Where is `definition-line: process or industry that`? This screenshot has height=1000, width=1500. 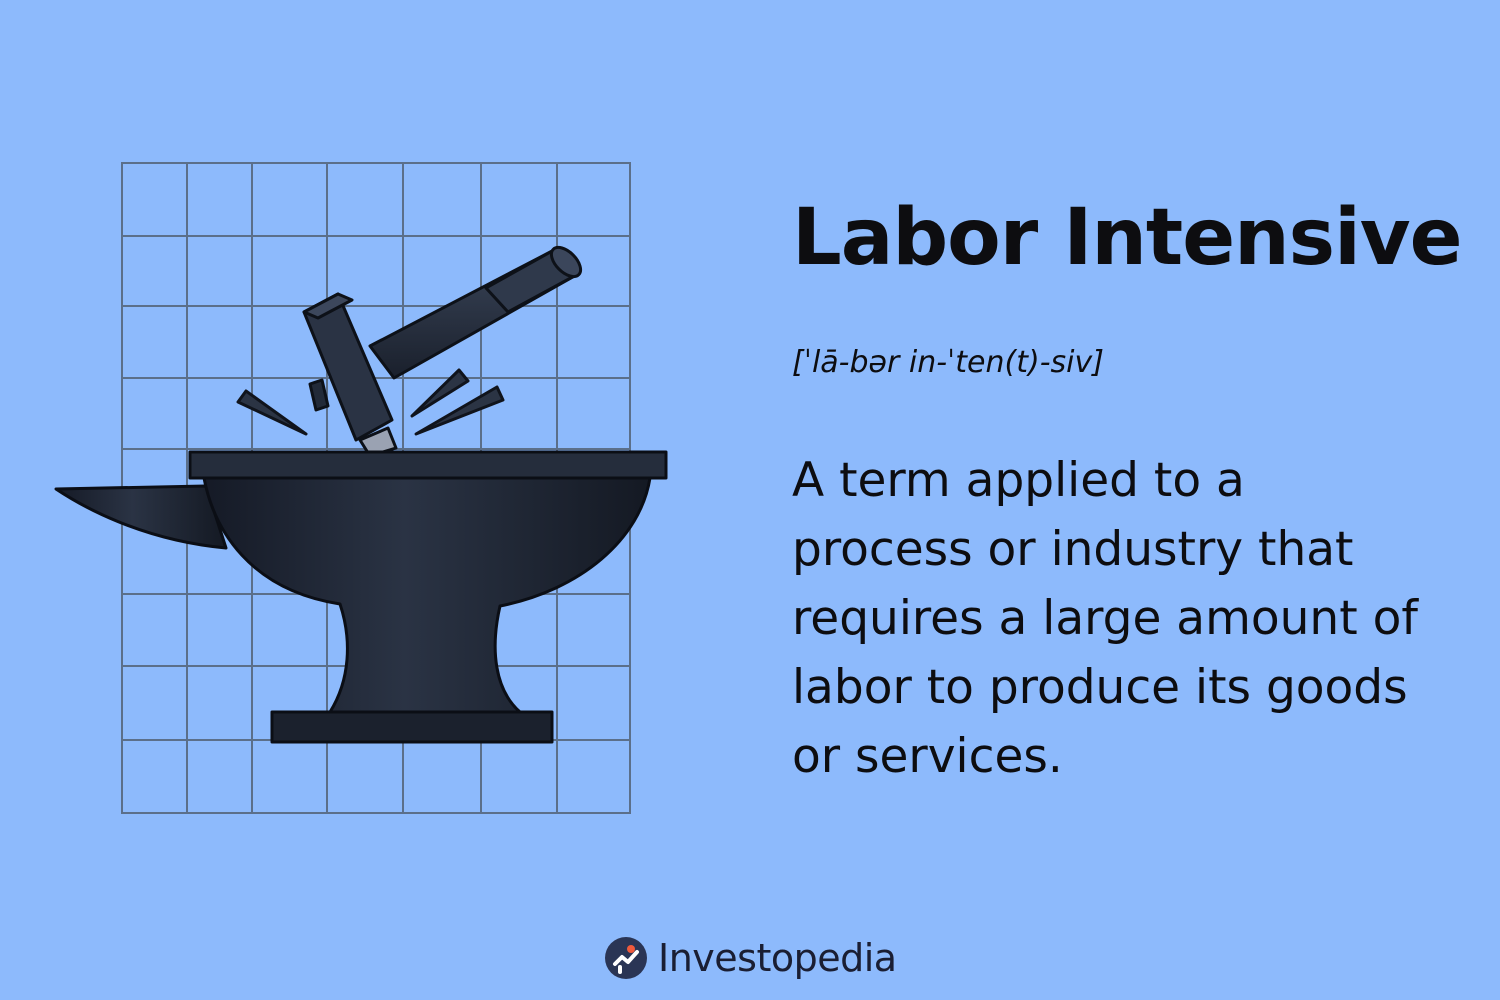 definition-line: process or industry that is located at coordinates (1073, 549).